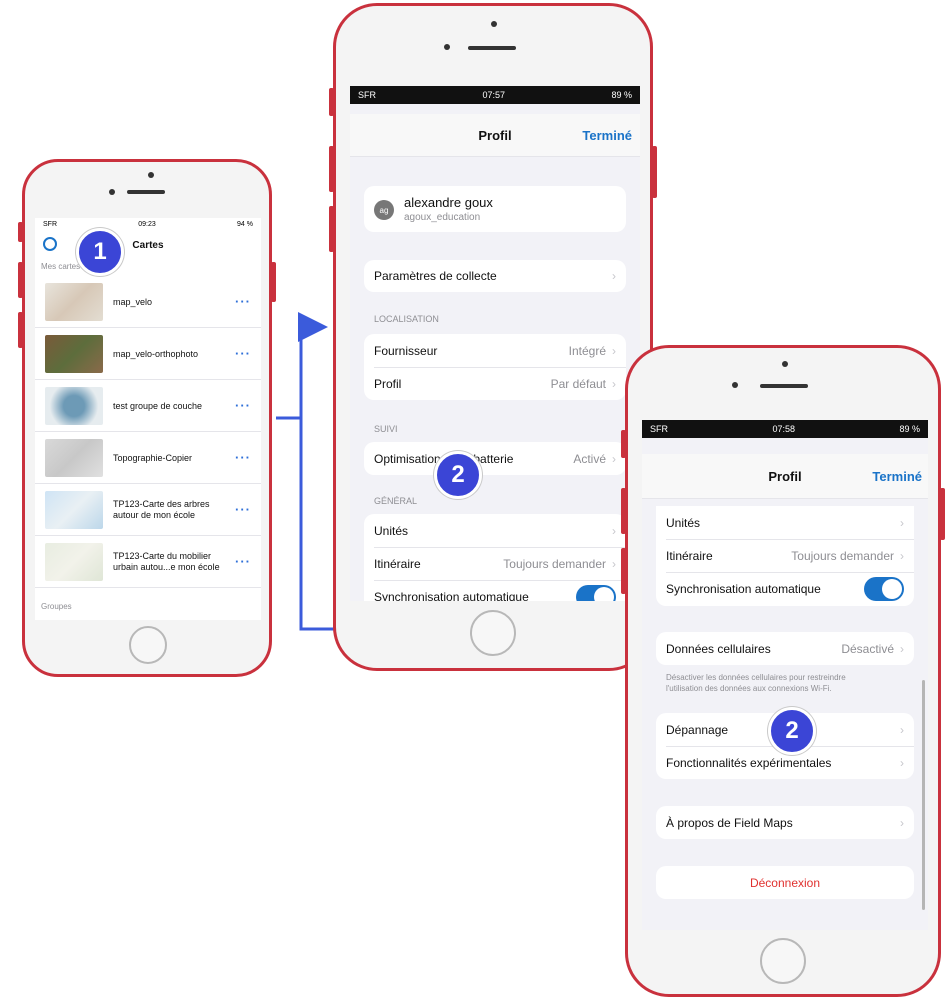 Image resolution: width=951 pixels, height=1000 pixels. What do you see at coordinates (166, 566) in the screenshot?
I see `map-name-line: urbain autou...e mon école` at bounding box center [166, 566].